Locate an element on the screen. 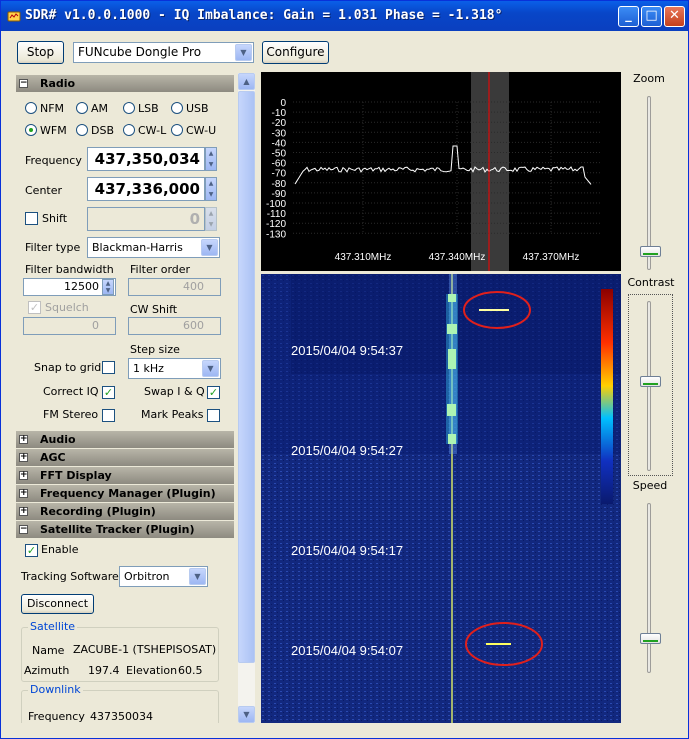 The image size is (689, 739). section-satellite-tracker-plugin: − Satellite Tracker (Plugin) is located at coordinates (125, 529).